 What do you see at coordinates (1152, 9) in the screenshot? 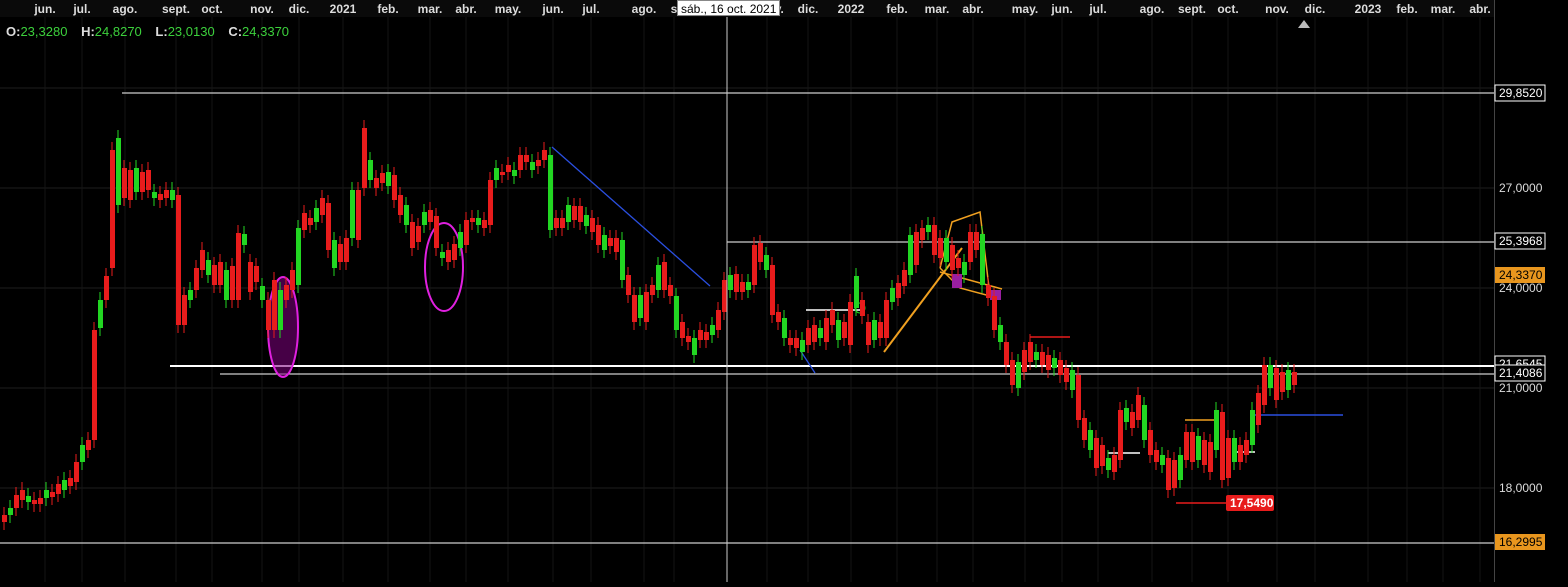
I see `time-axis-label: ago.` at bounding box center [1152, 9].